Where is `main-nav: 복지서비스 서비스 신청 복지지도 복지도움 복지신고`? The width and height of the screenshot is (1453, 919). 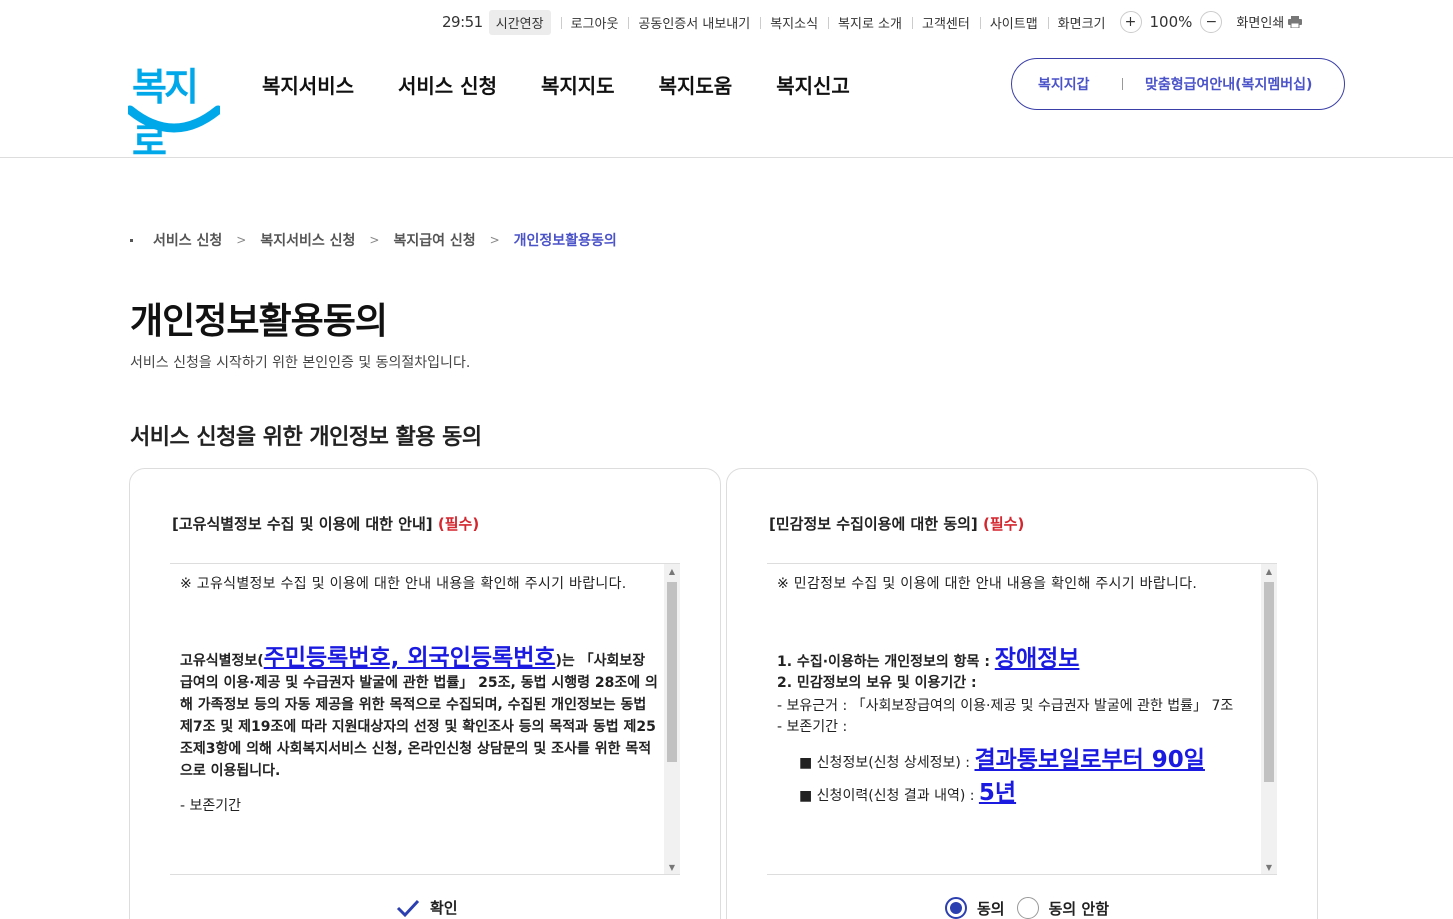 main-nav: 복지서비스 서비스 신청 복지지도 복지도움 복지신고 is located at coordinates (578, 84).